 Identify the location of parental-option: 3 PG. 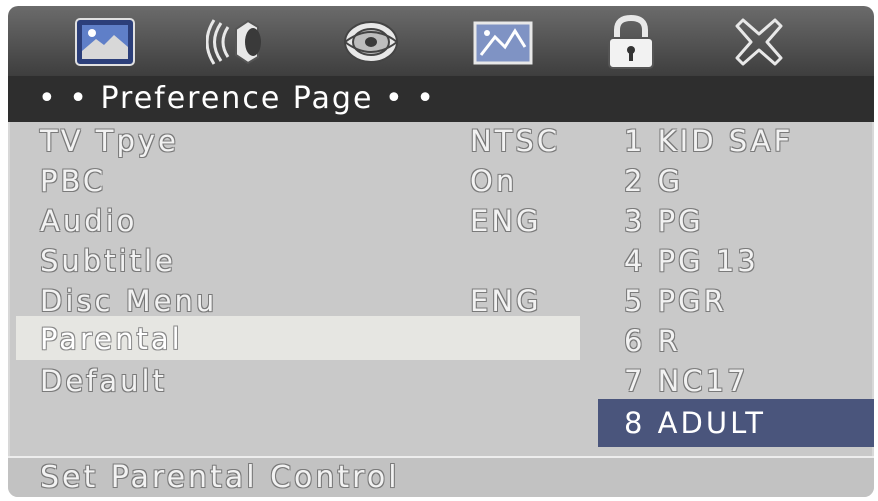
(664, 221).